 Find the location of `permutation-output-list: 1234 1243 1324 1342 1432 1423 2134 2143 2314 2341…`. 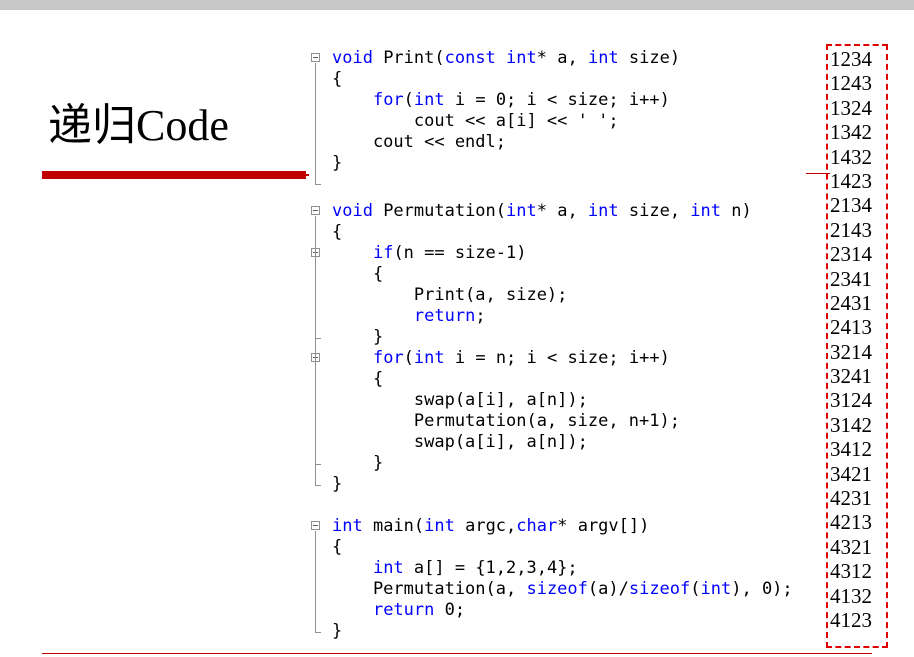

permutation-output-list: 1234 1243 1324 1342 1432 1423 2134 2143 2314 2341… is located at coordinates (859, 339).